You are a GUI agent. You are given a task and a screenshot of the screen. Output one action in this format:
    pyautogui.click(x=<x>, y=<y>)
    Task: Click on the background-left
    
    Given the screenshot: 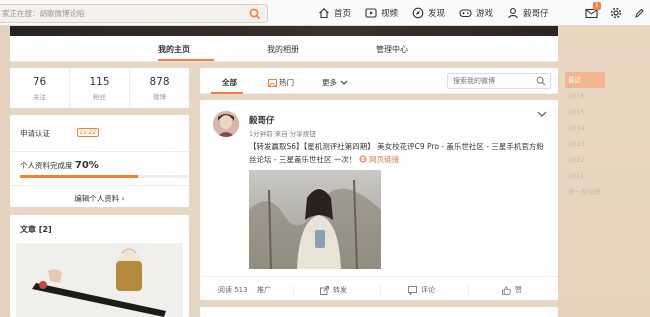 What is the action you would take?
    pyautogui.click(x=5, y=171)
    